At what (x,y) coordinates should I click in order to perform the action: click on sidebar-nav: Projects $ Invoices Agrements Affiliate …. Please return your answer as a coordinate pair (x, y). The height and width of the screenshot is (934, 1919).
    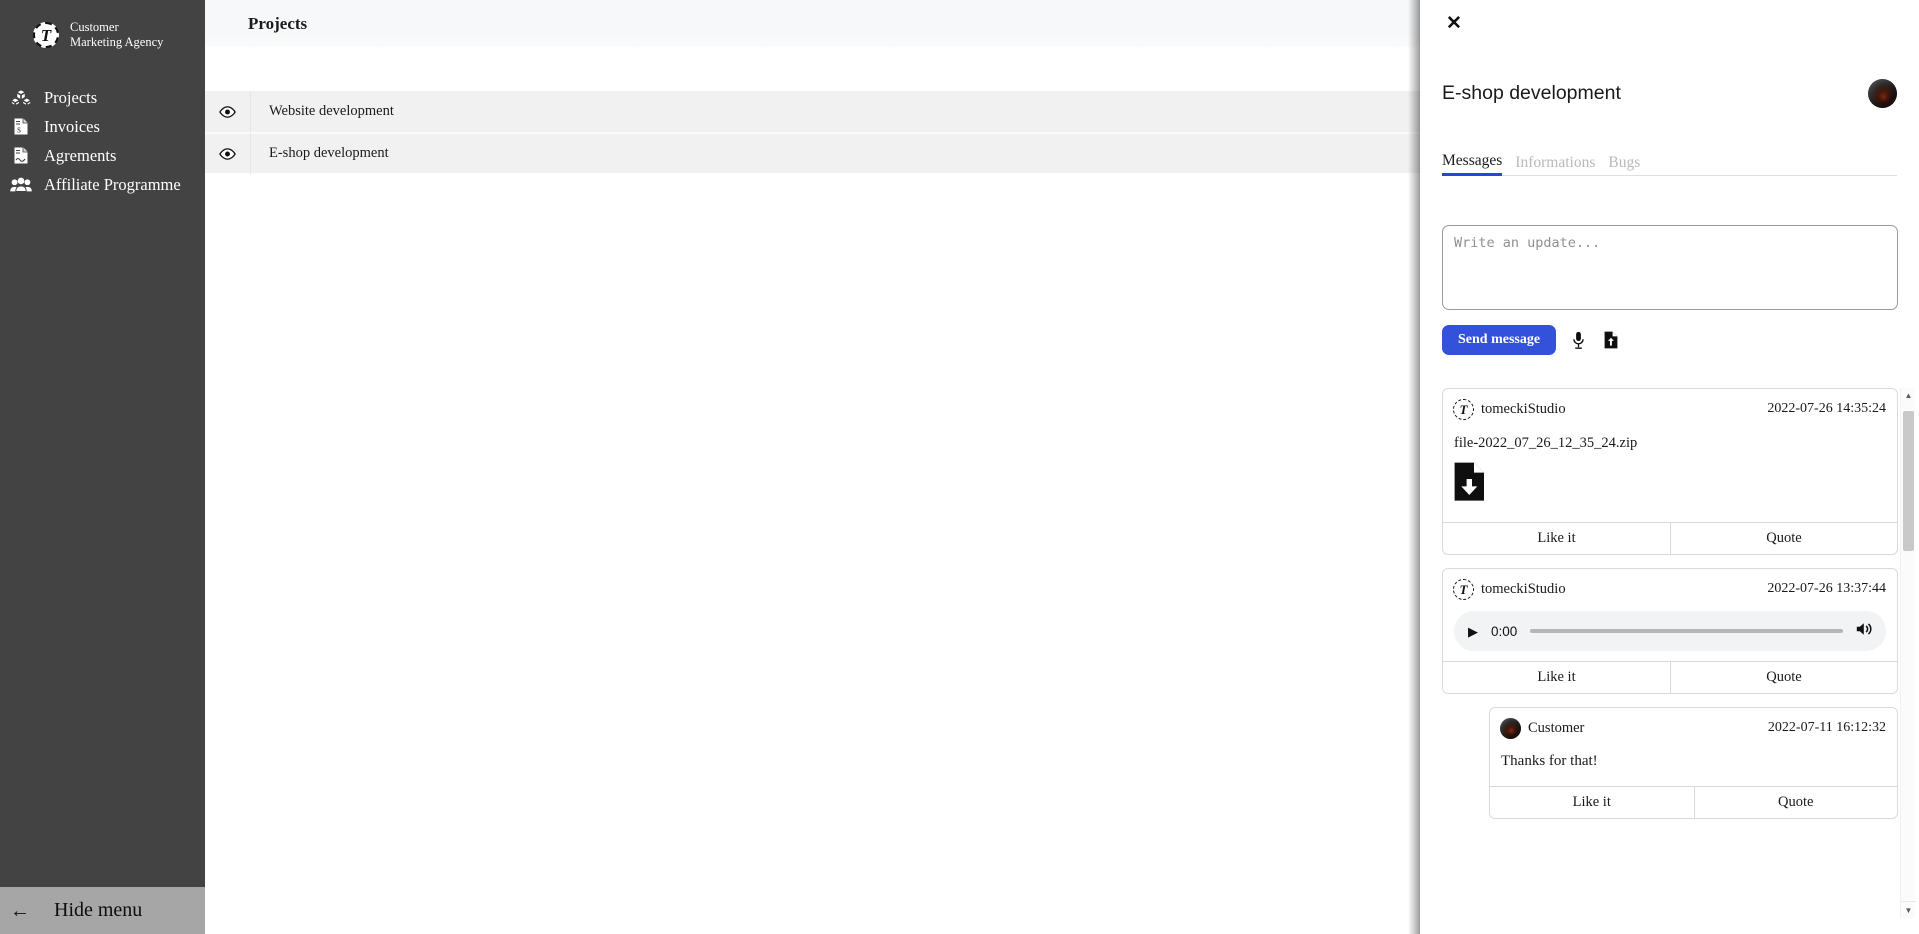
    Looking at the image, I should click on (102, 141).